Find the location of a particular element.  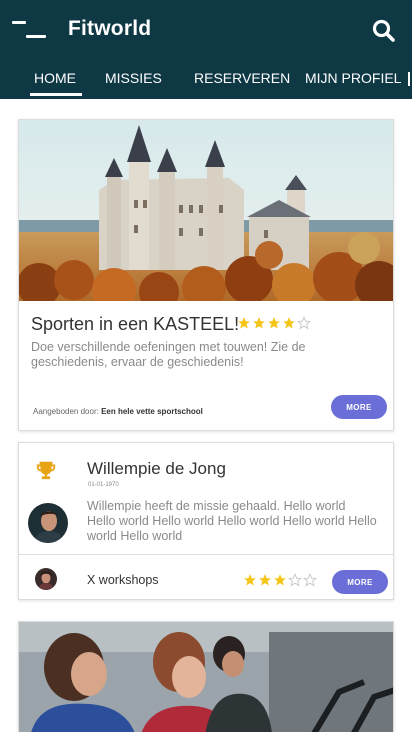

tab-overflow-indicator is located at coordinates (409, 79).